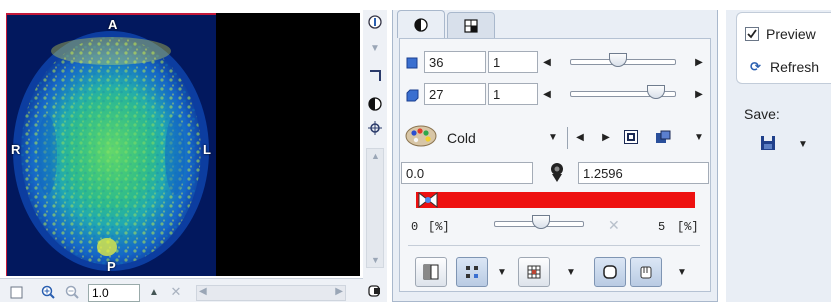 This screenshot has height=302, width=831. I want to click on min-value-field, so click(467, 173).